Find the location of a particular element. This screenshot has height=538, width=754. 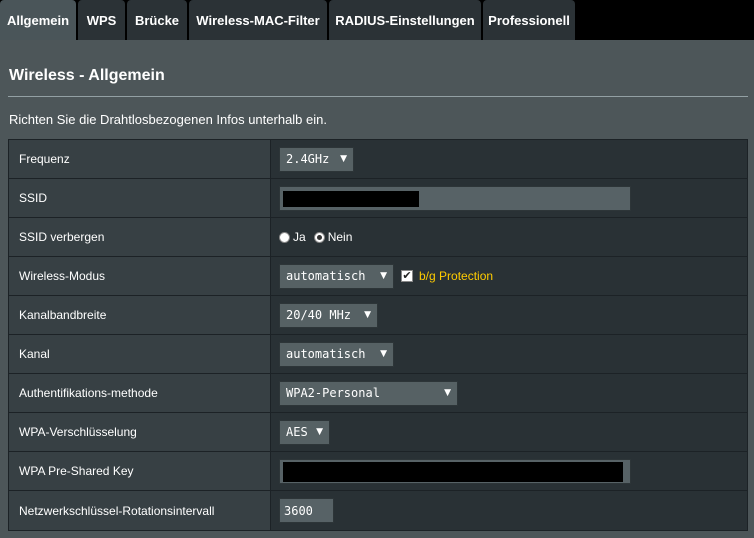

rotation-interval-field: 3600 is located at coordinates (509, 510).